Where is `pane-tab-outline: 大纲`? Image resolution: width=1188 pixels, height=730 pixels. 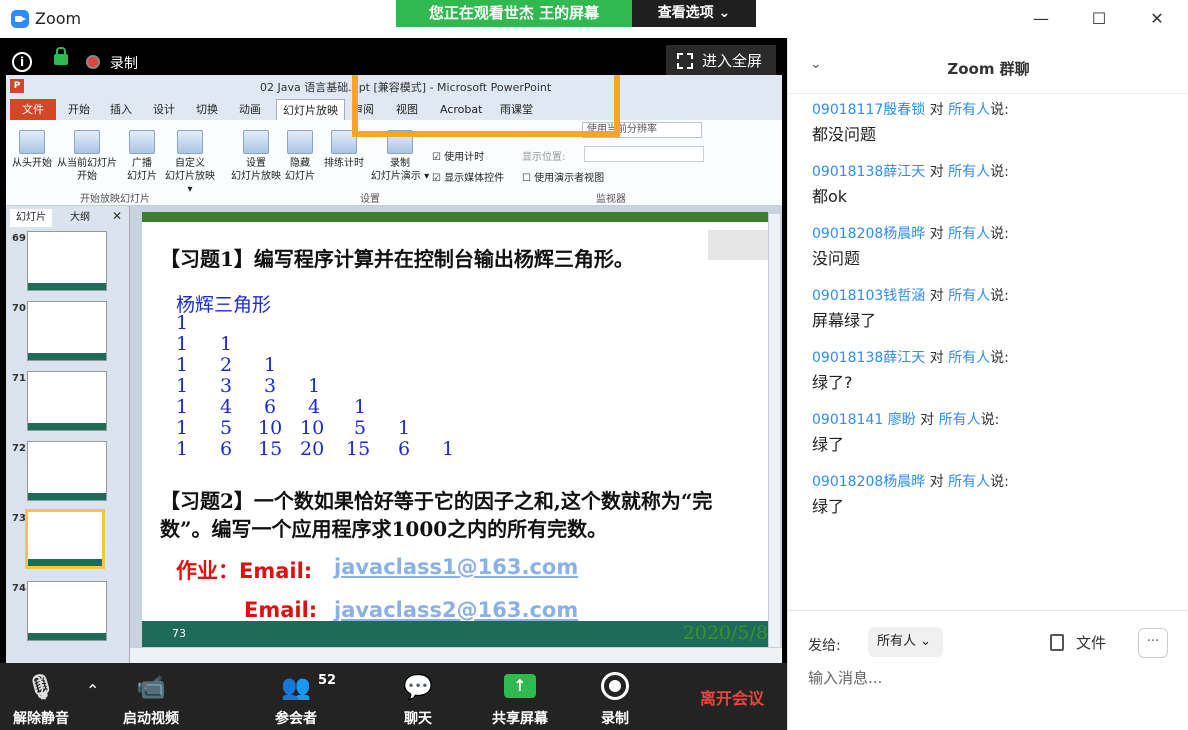
pane-tab-outline: 大纲 is located at coordinates (80, 218).